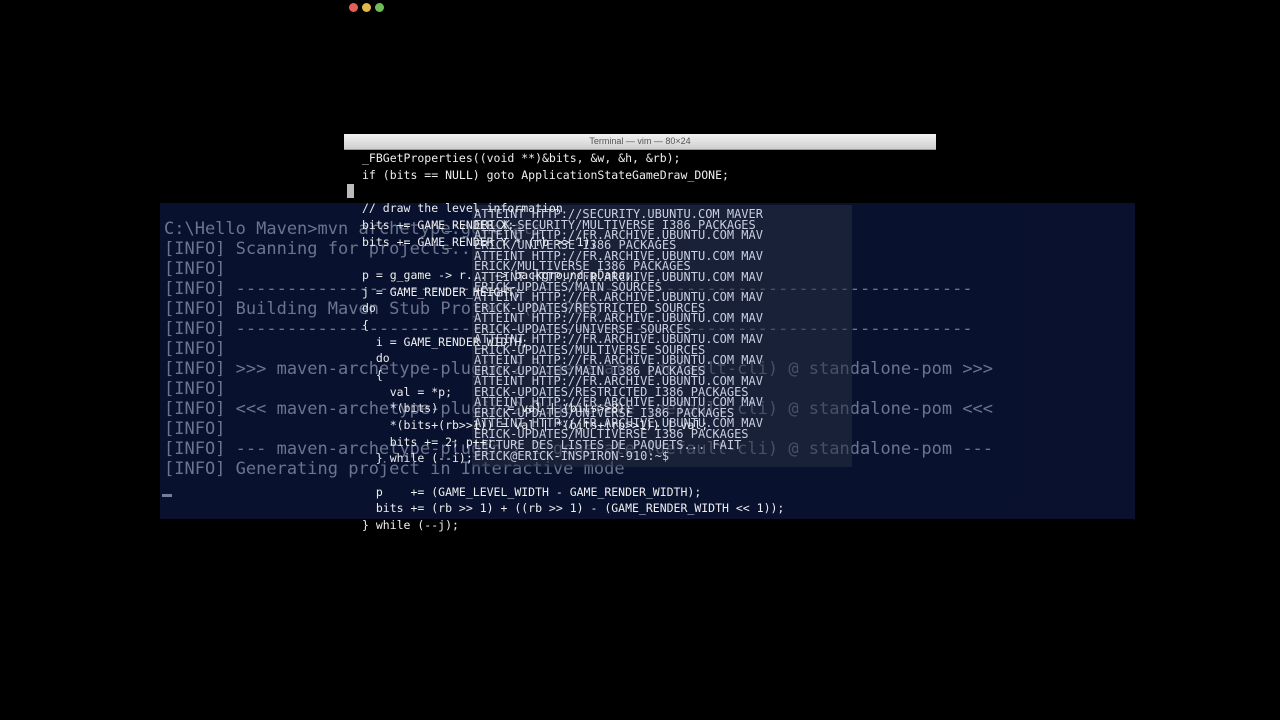 The width and height of the screenshot is (1280, 720). Describe the element at coordinates (572, 456) in the screenshot. I see `apt-line: ERICK@ERICK-INSPIRON-910:~$` at that location.